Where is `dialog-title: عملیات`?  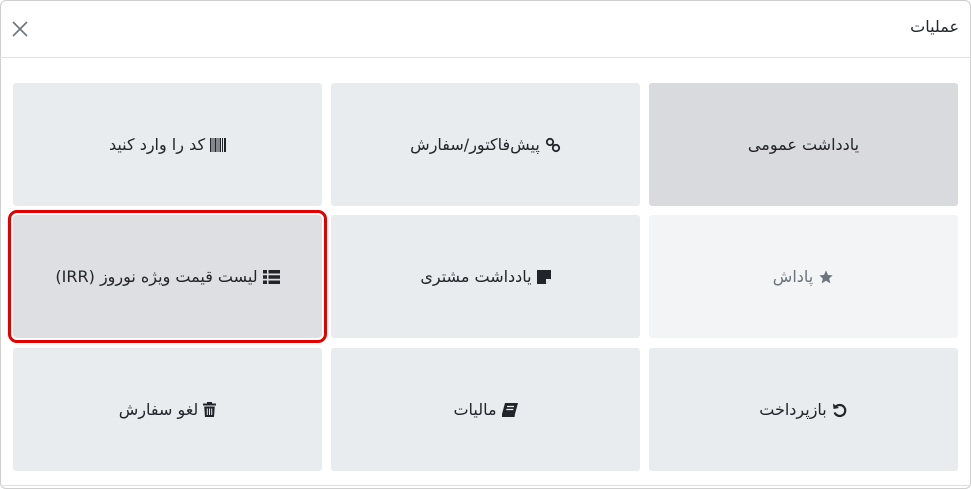 dialog-title: عملیات is located at coordinates (934, 26).